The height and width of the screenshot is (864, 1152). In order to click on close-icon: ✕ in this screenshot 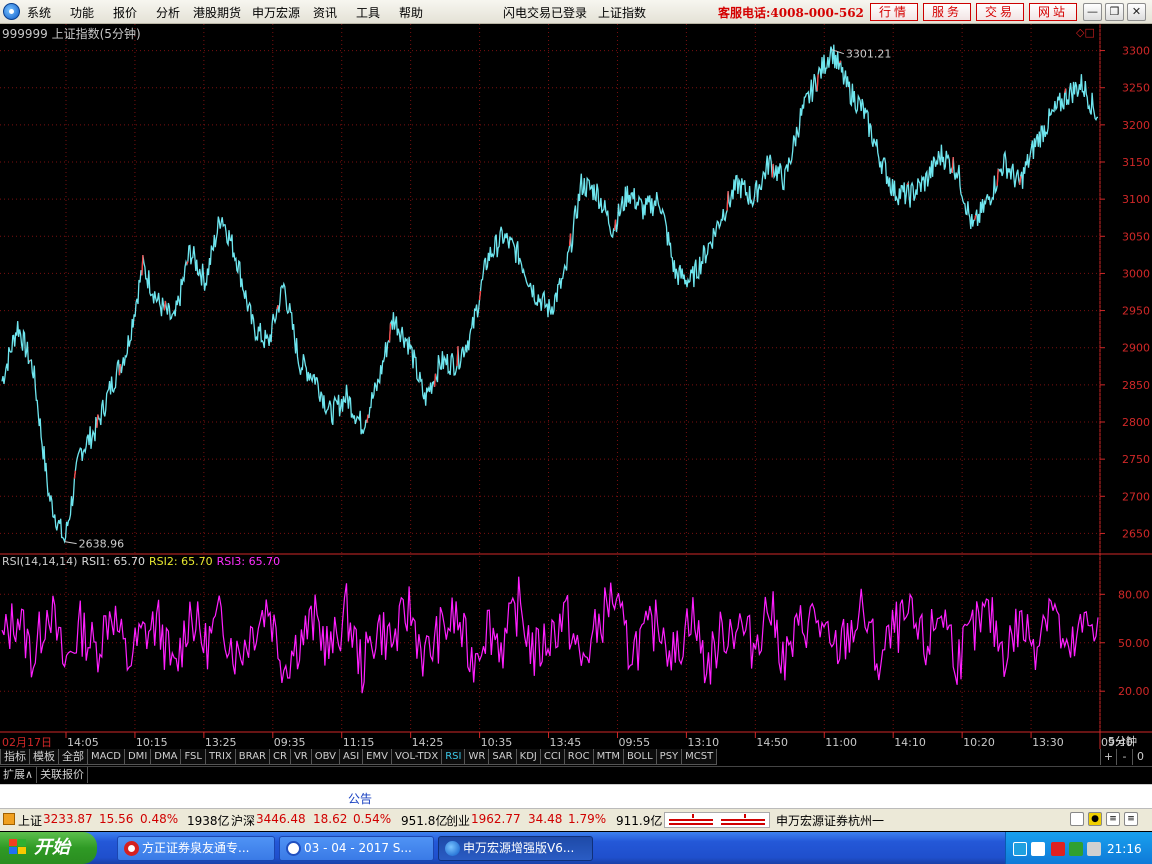, I will do `click(1136, 12)`.